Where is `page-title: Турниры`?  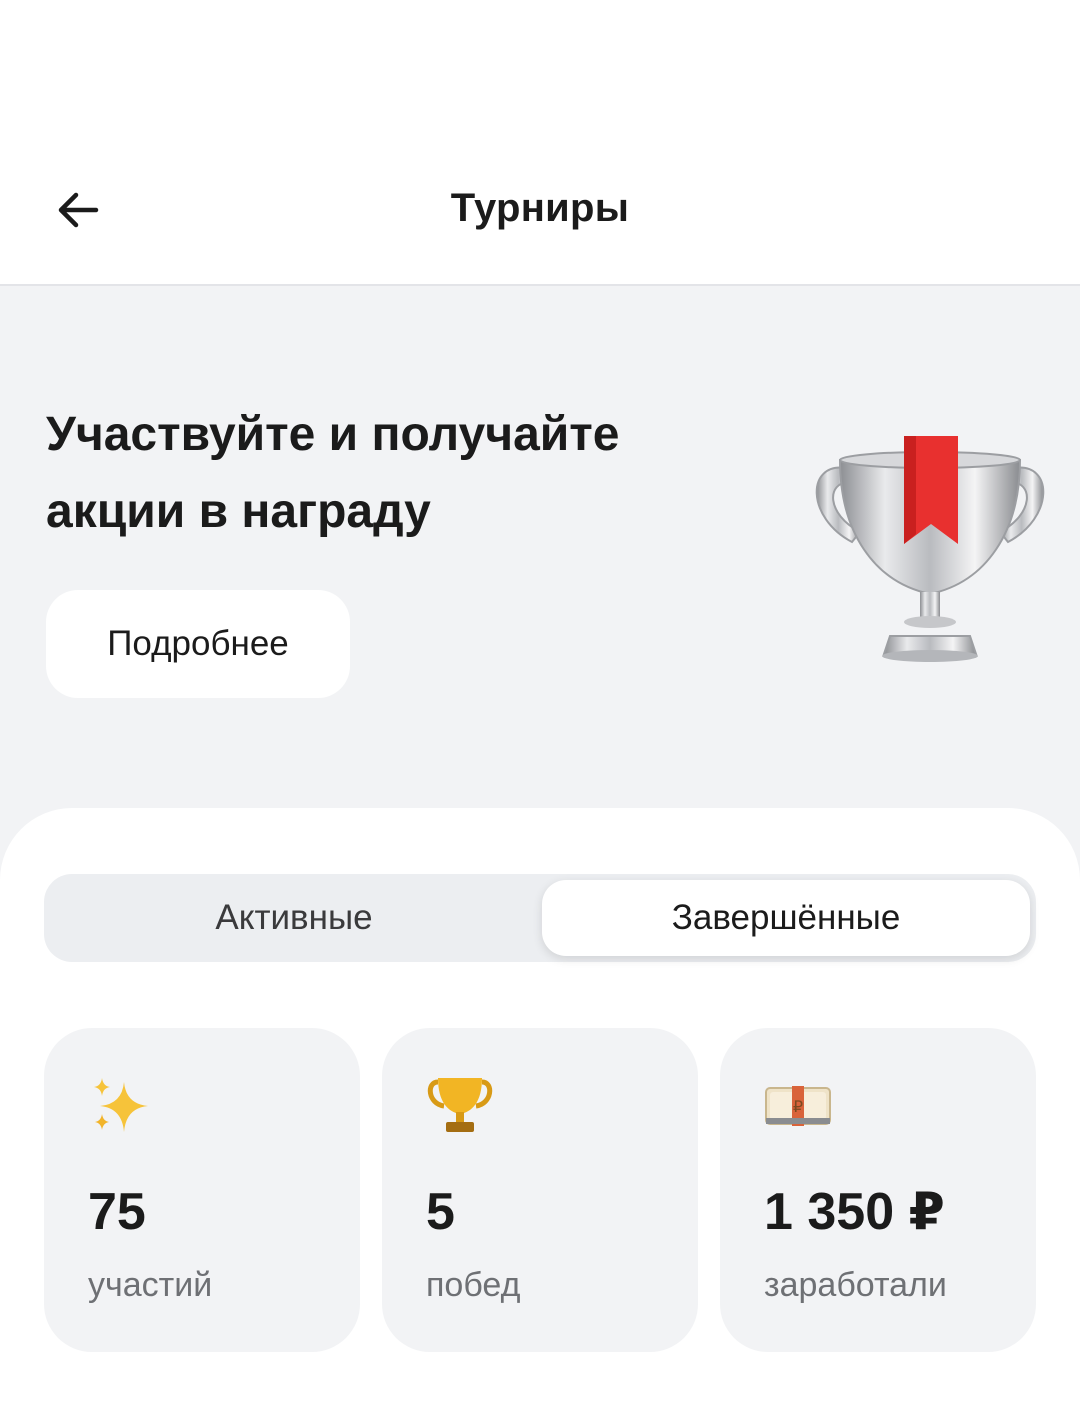 page-title: Турниры is located at coordinates (540, 208).